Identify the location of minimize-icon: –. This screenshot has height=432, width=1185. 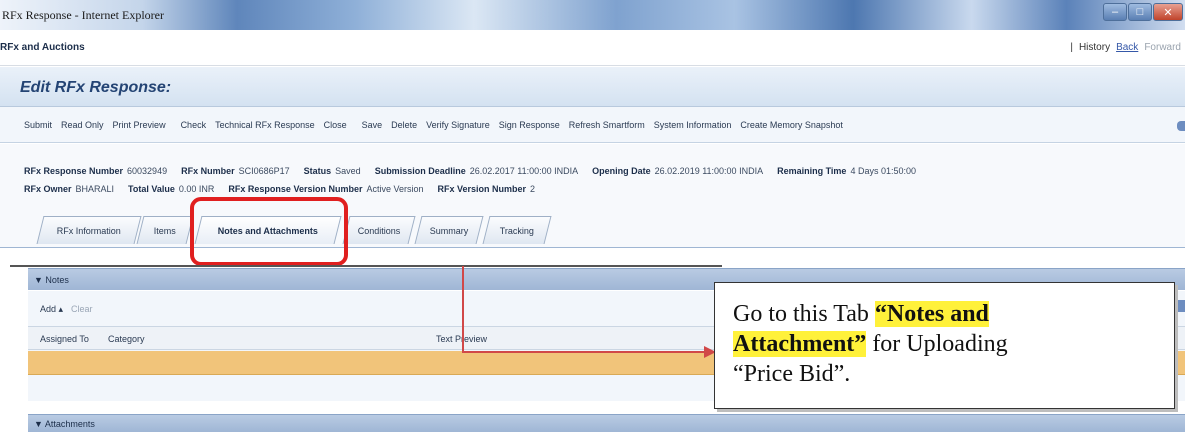
(1115, 12).